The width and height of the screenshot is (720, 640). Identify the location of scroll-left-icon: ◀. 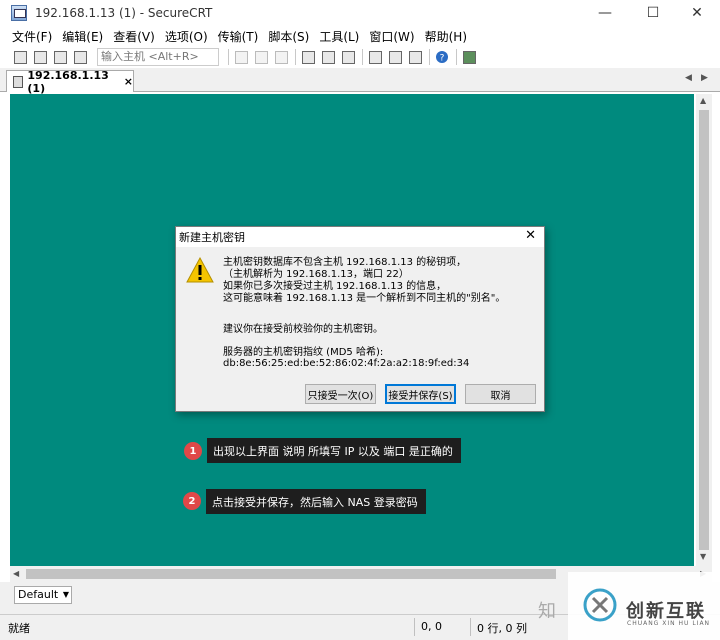
(16, 573).